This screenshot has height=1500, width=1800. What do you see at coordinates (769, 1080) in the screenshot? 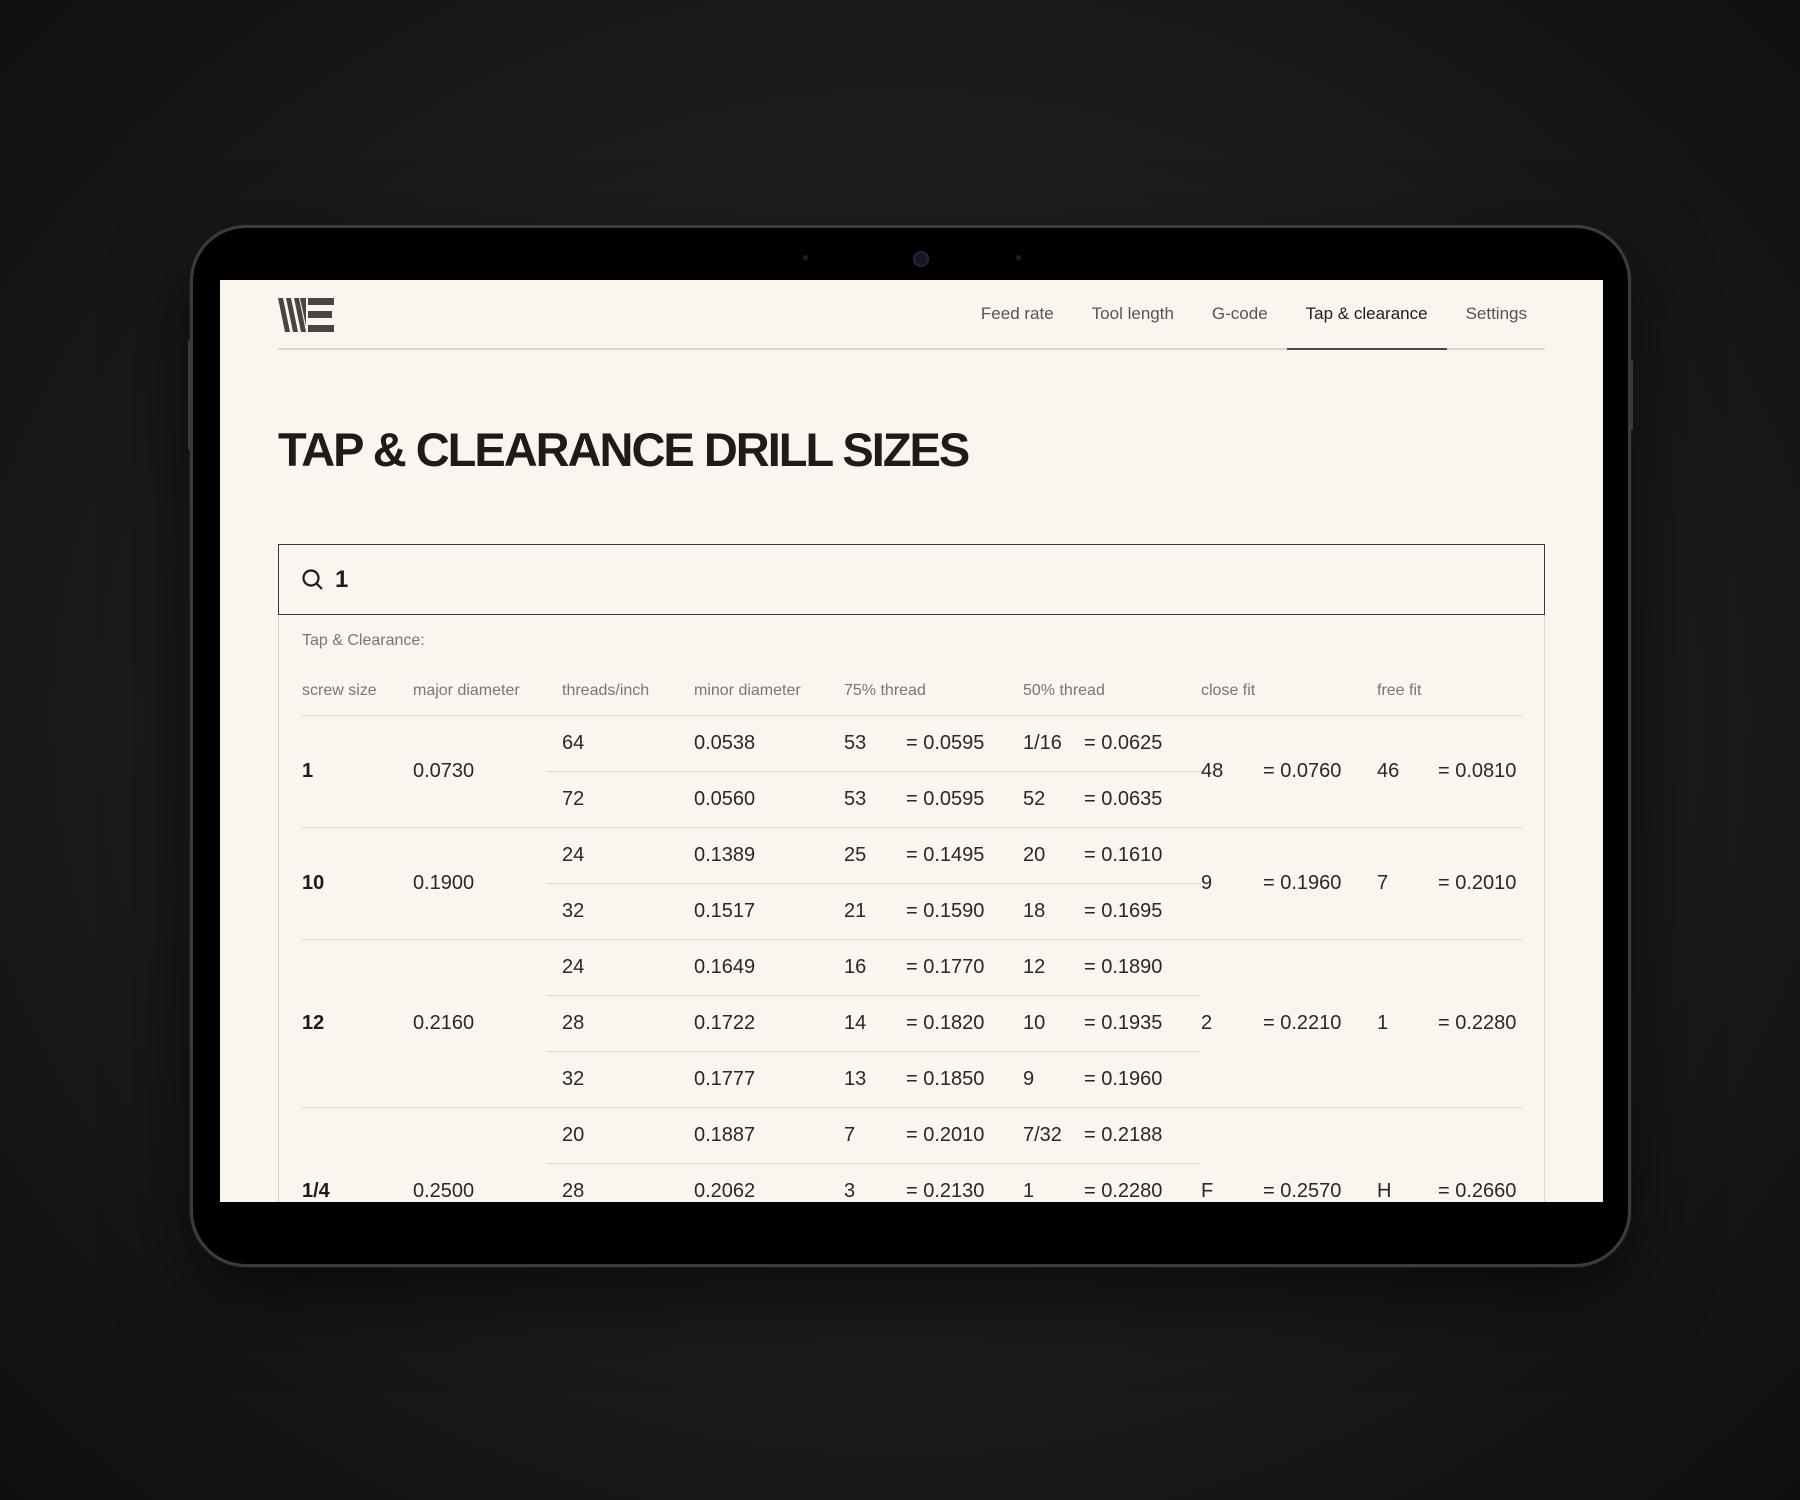
I see `minor-diameter: 0.1777` at bounding box center [769, 1080].